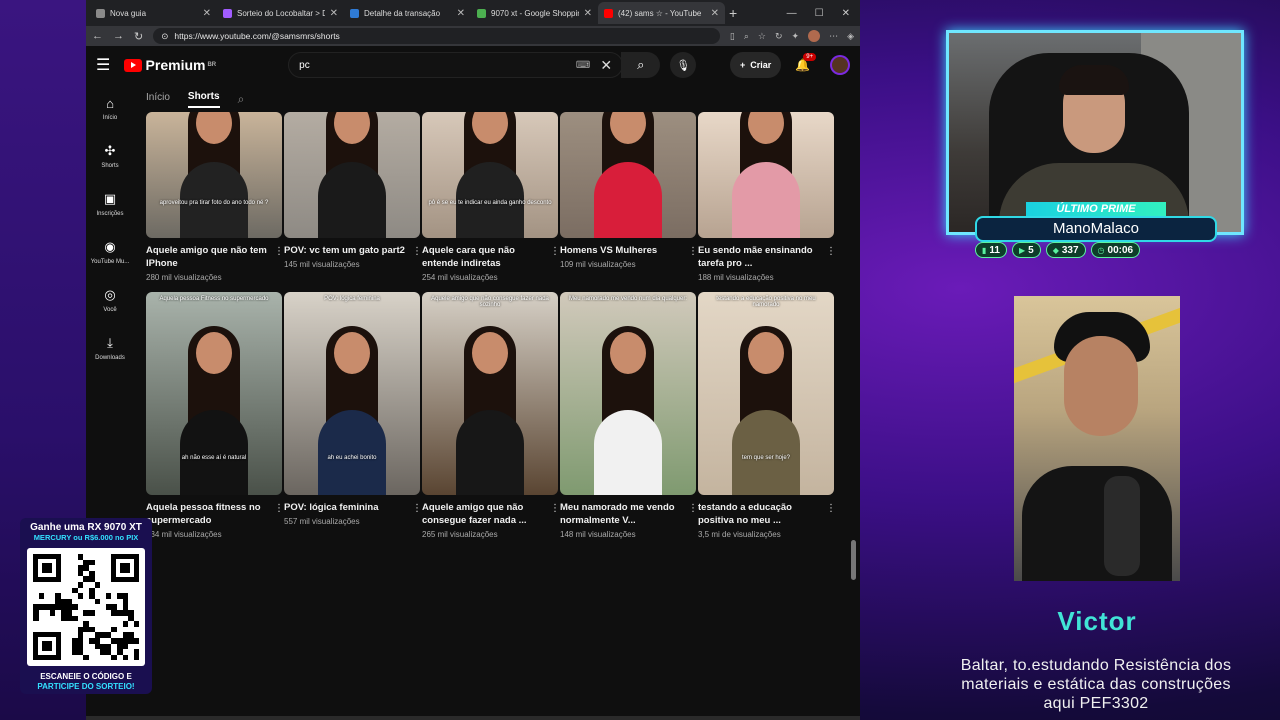  I want to click on reload-icon: ↻, so click(138, 36).